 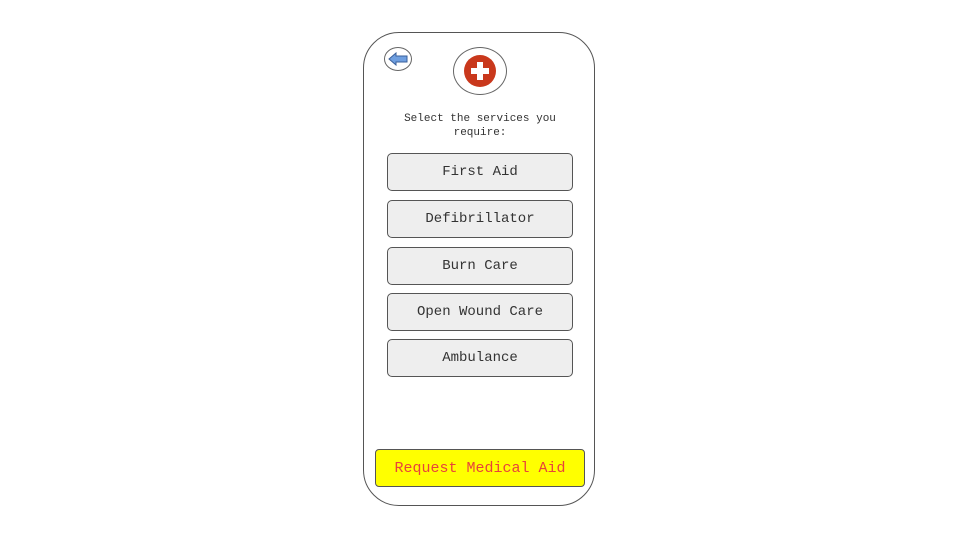 What do you see at coordinates (480, 312) in the screenshot?
I see `open-wound-care-button: Open Wound Care` at bounding box center [480, 312].